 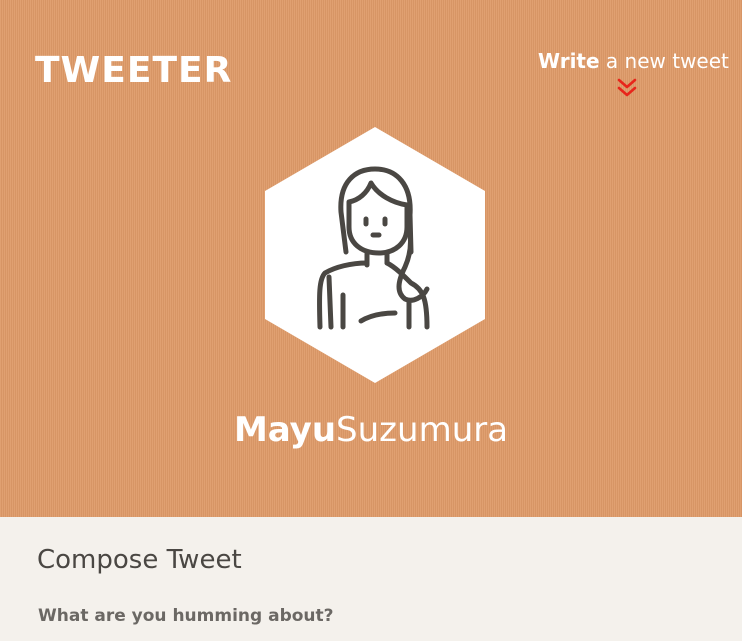 What do you see at coordinates (664, 61) in the screenshot?
I see `new-tweet-label: a new tweet` at bounding box center [664, 61].